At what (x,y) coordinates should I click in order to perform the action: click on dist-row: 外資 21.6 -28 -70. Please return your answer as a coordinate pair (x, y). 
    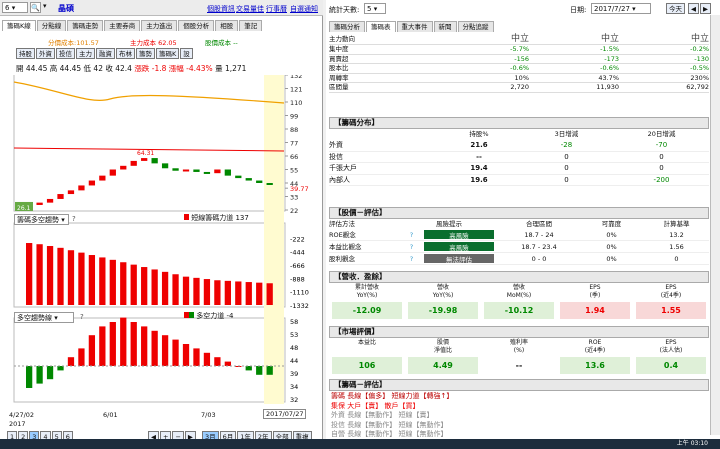
    Looking at the image, I should click on (519, 146).